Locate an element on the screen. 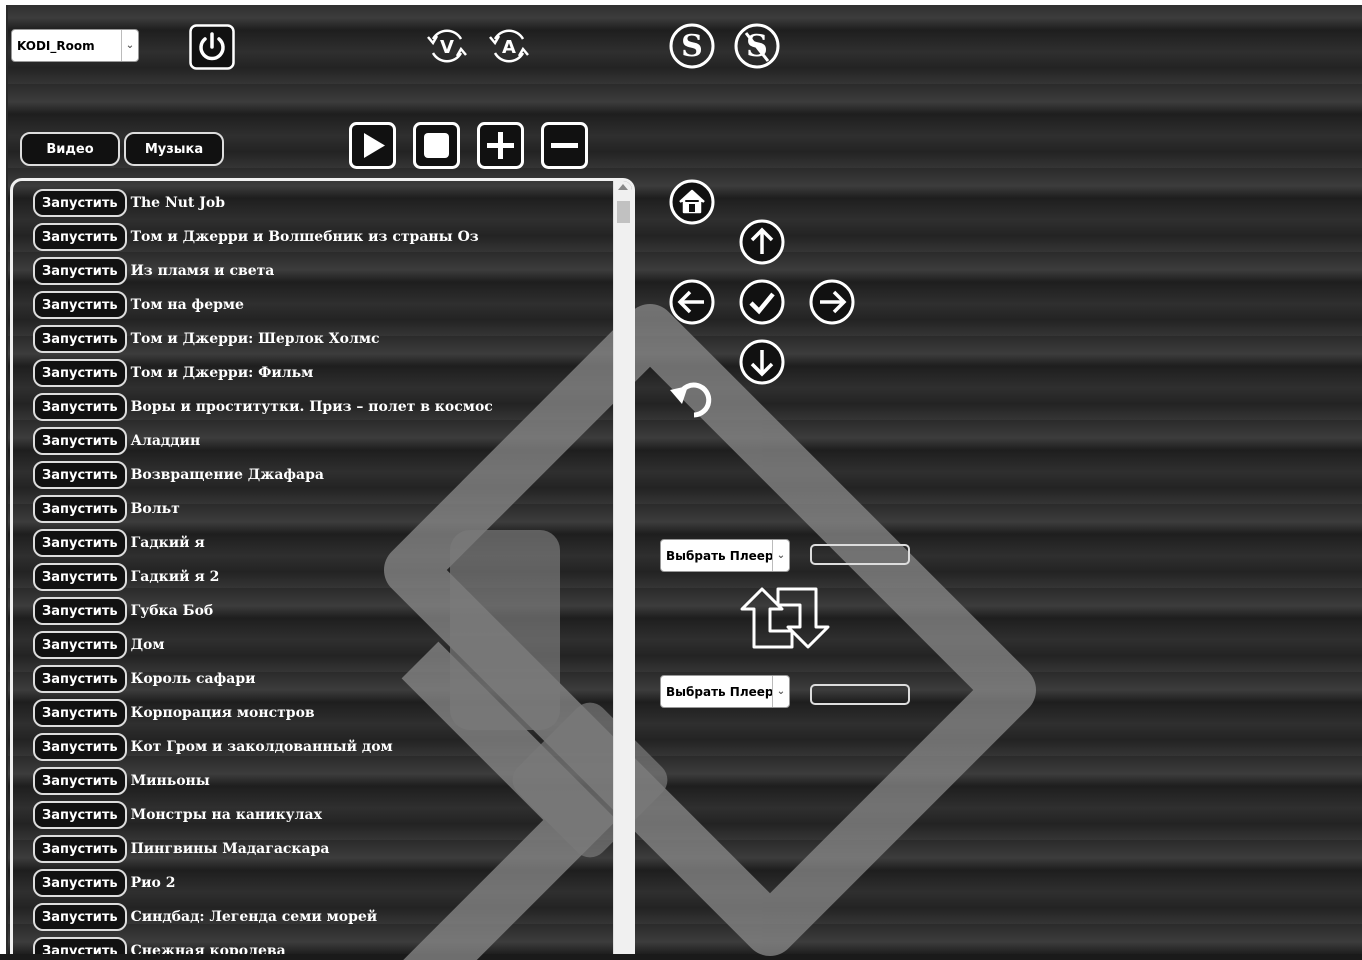  movie-title: The Nut Job is located at coordinates (178, 203).